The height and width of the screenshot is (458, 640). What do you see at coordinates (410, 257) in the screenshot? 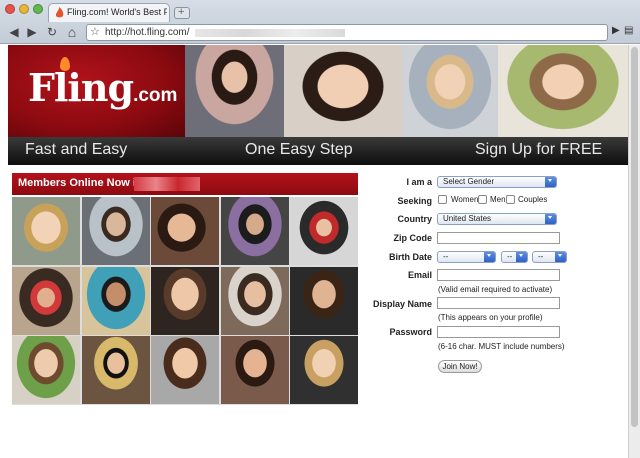
I see `birth-date-label: Birth Date` at bounding box center [410, 257].